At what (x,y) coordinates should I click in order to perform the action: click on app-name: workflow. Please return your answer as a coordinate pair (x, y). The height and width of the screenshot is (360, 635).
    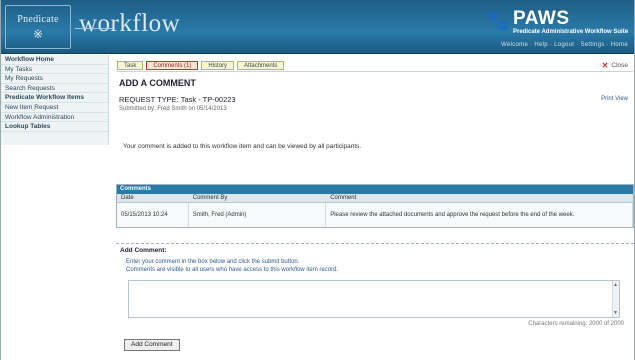
    Looking at the image, I should click on (127, 24).